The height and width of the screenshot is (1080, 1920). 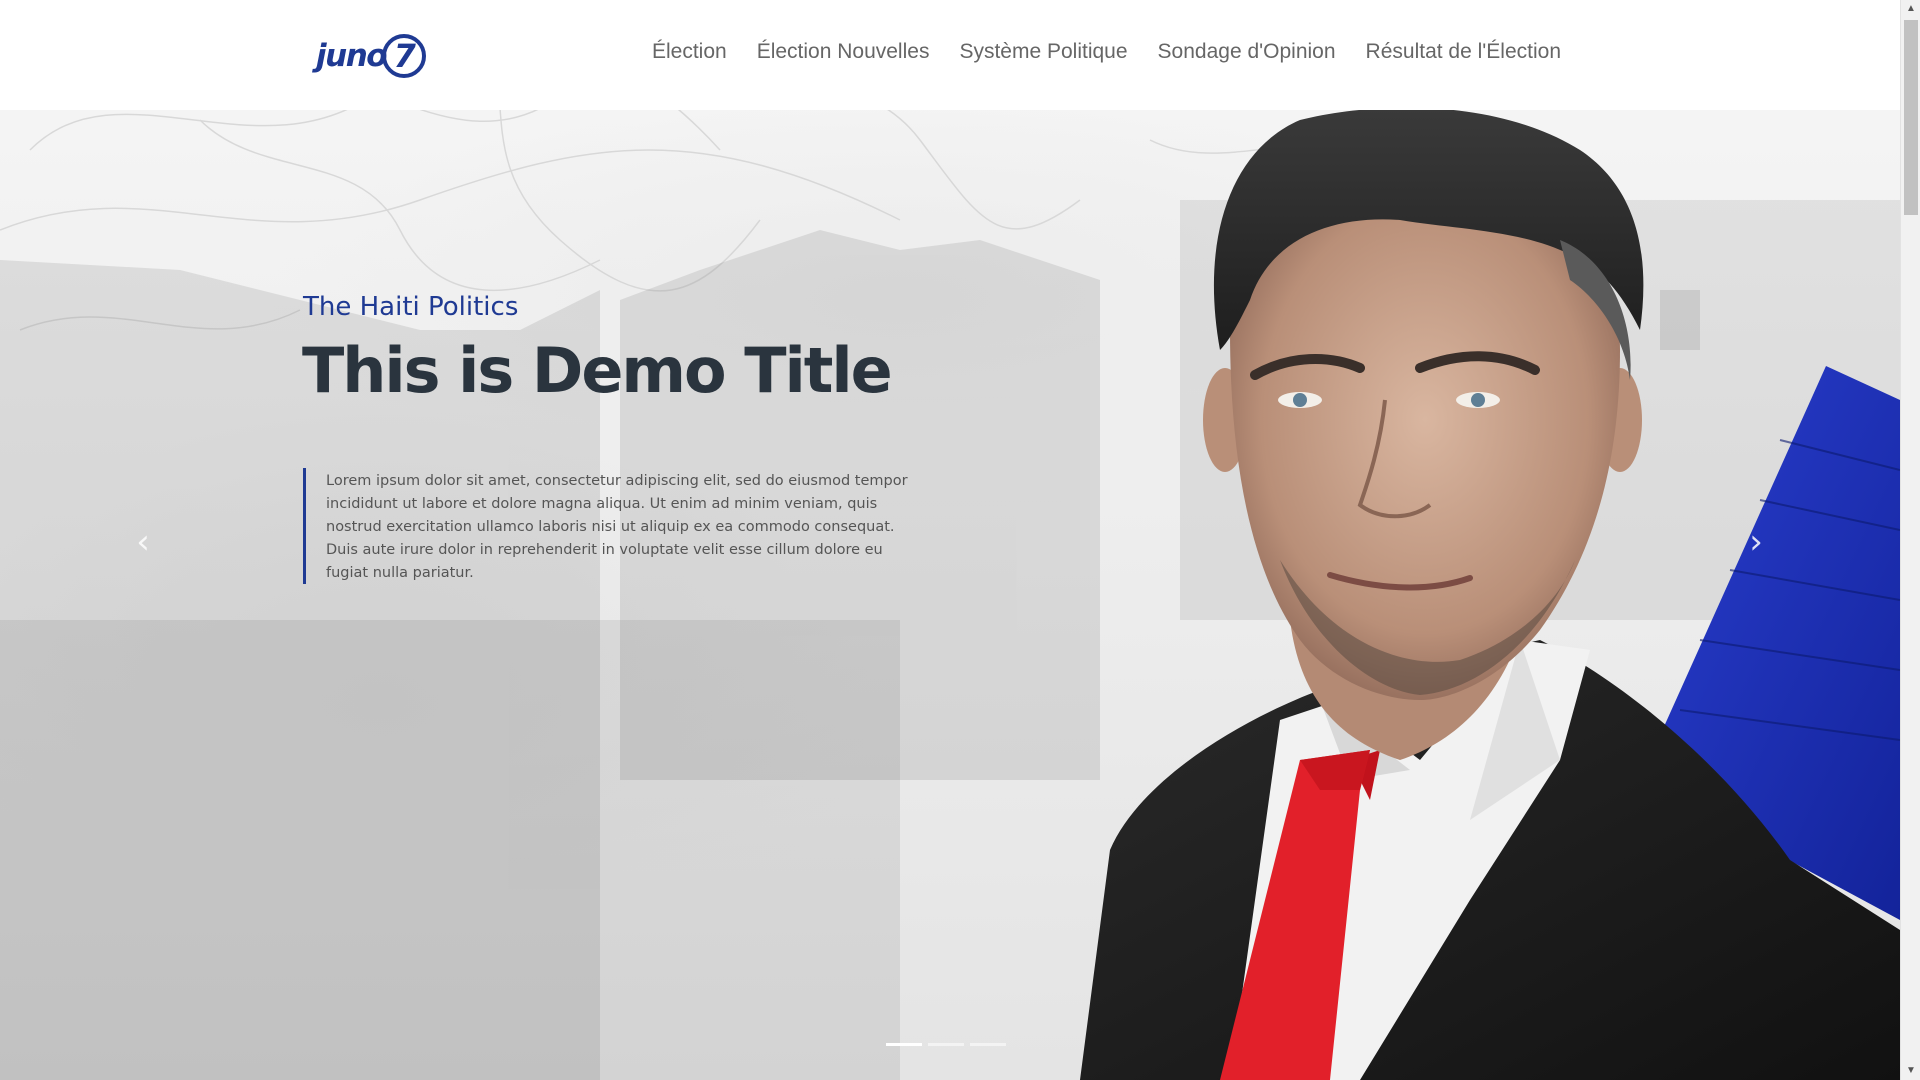 I want to click on hero-title: This is Demo Title, so click(x=597, y=370).